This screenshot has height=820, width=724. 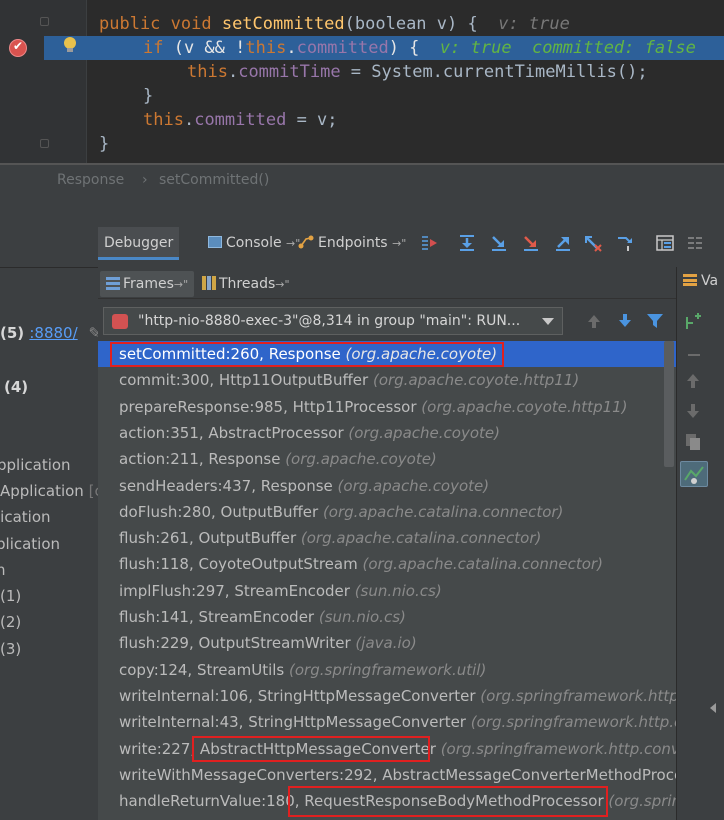 I want to click on drop-frame-icon, so click(x=593, y=243).